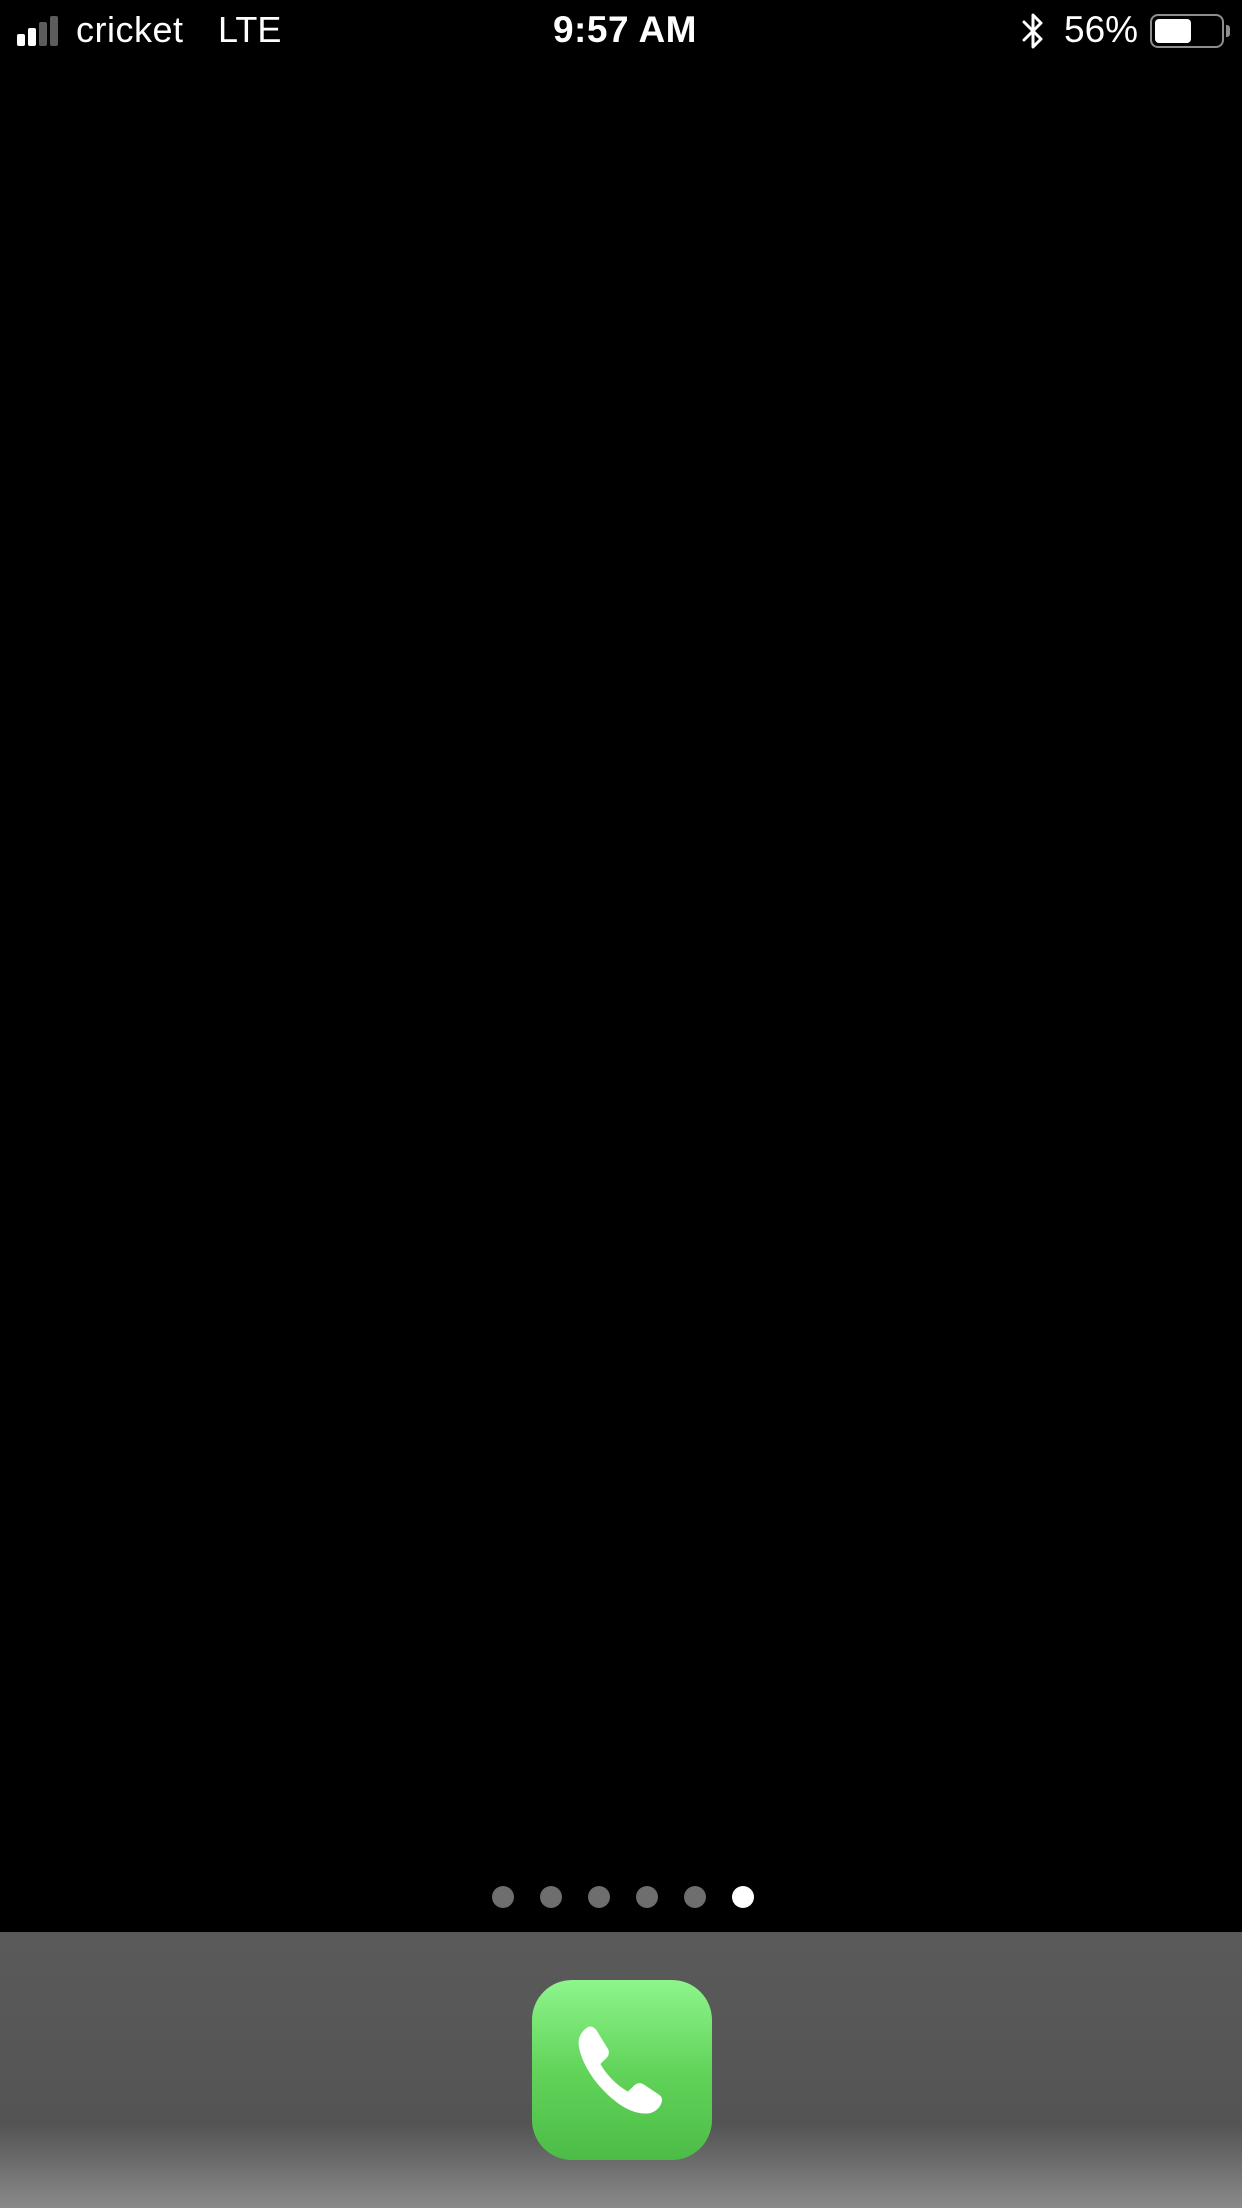 The width and height of the screenshot is (1242, 2208). I want to click on battery-level-fill, so click(1173, 31).